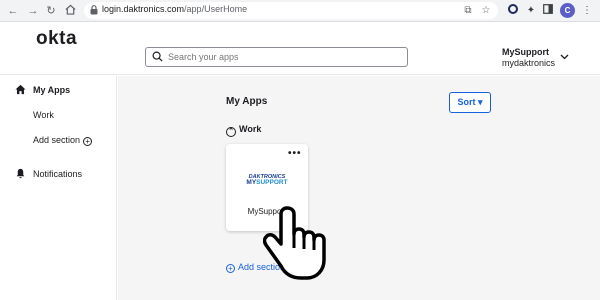 The height and width of the screenshot is (300, 600). I want to click on url-path: /app/UserHome, so click(216, 9).